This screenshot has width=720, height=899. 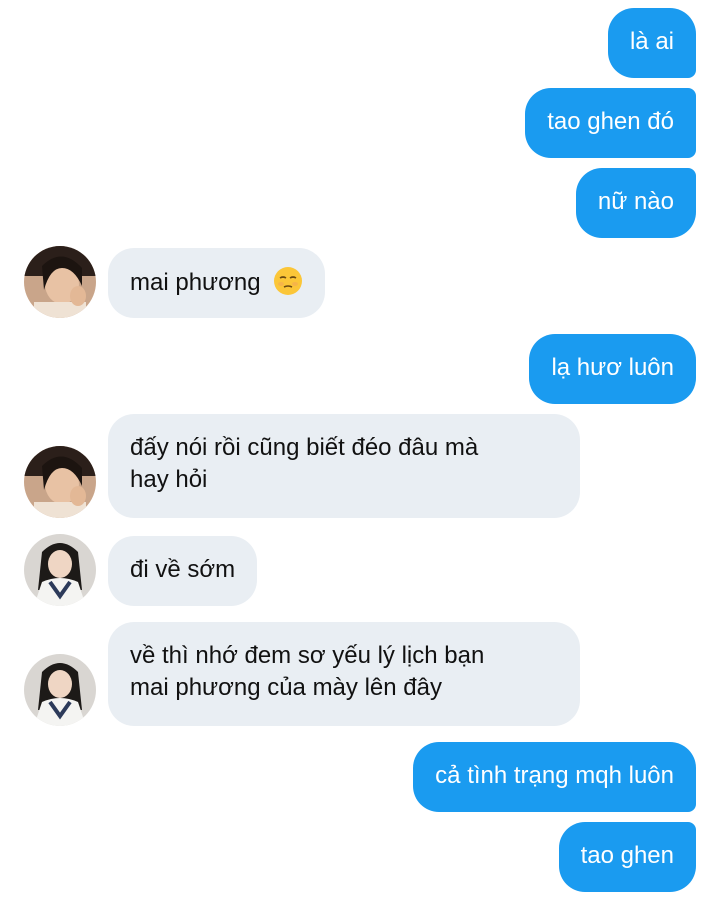 I want to click on message-text: cả tình trạng mqh luôn, so click(x=554, y=775).